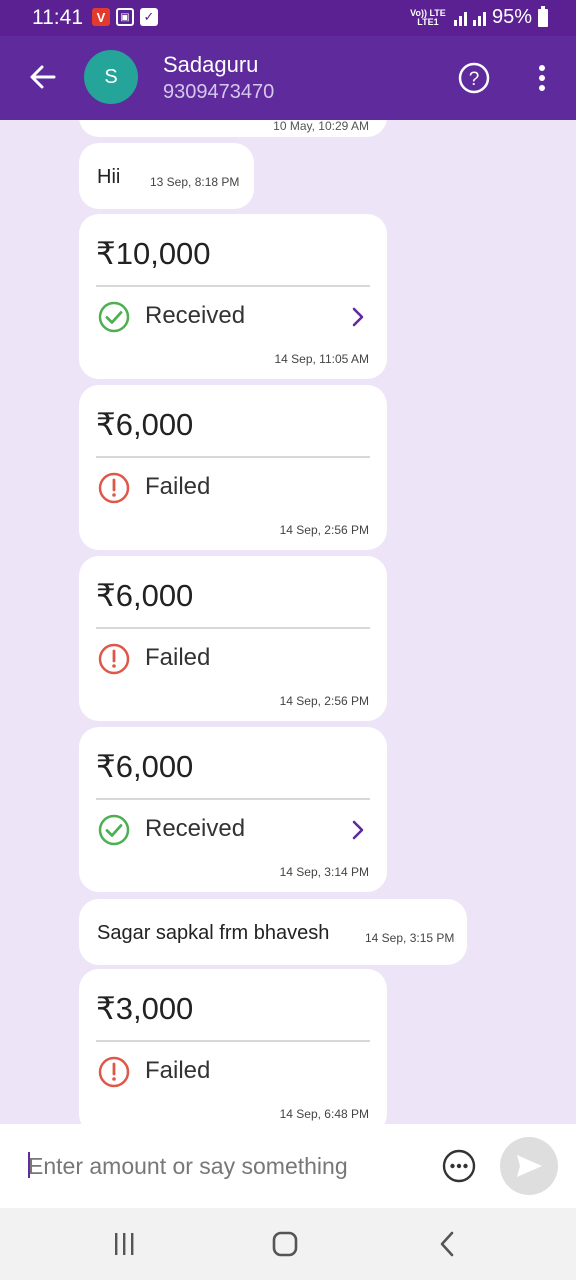 The height and width of the screenshot is (1280, 576). What do you see at coordinates (233, 296) in the screenshot?
I see `payment-card: ₹10,000 Received 14 Sep, 11:05 AM` at bounding box center [233, 296].